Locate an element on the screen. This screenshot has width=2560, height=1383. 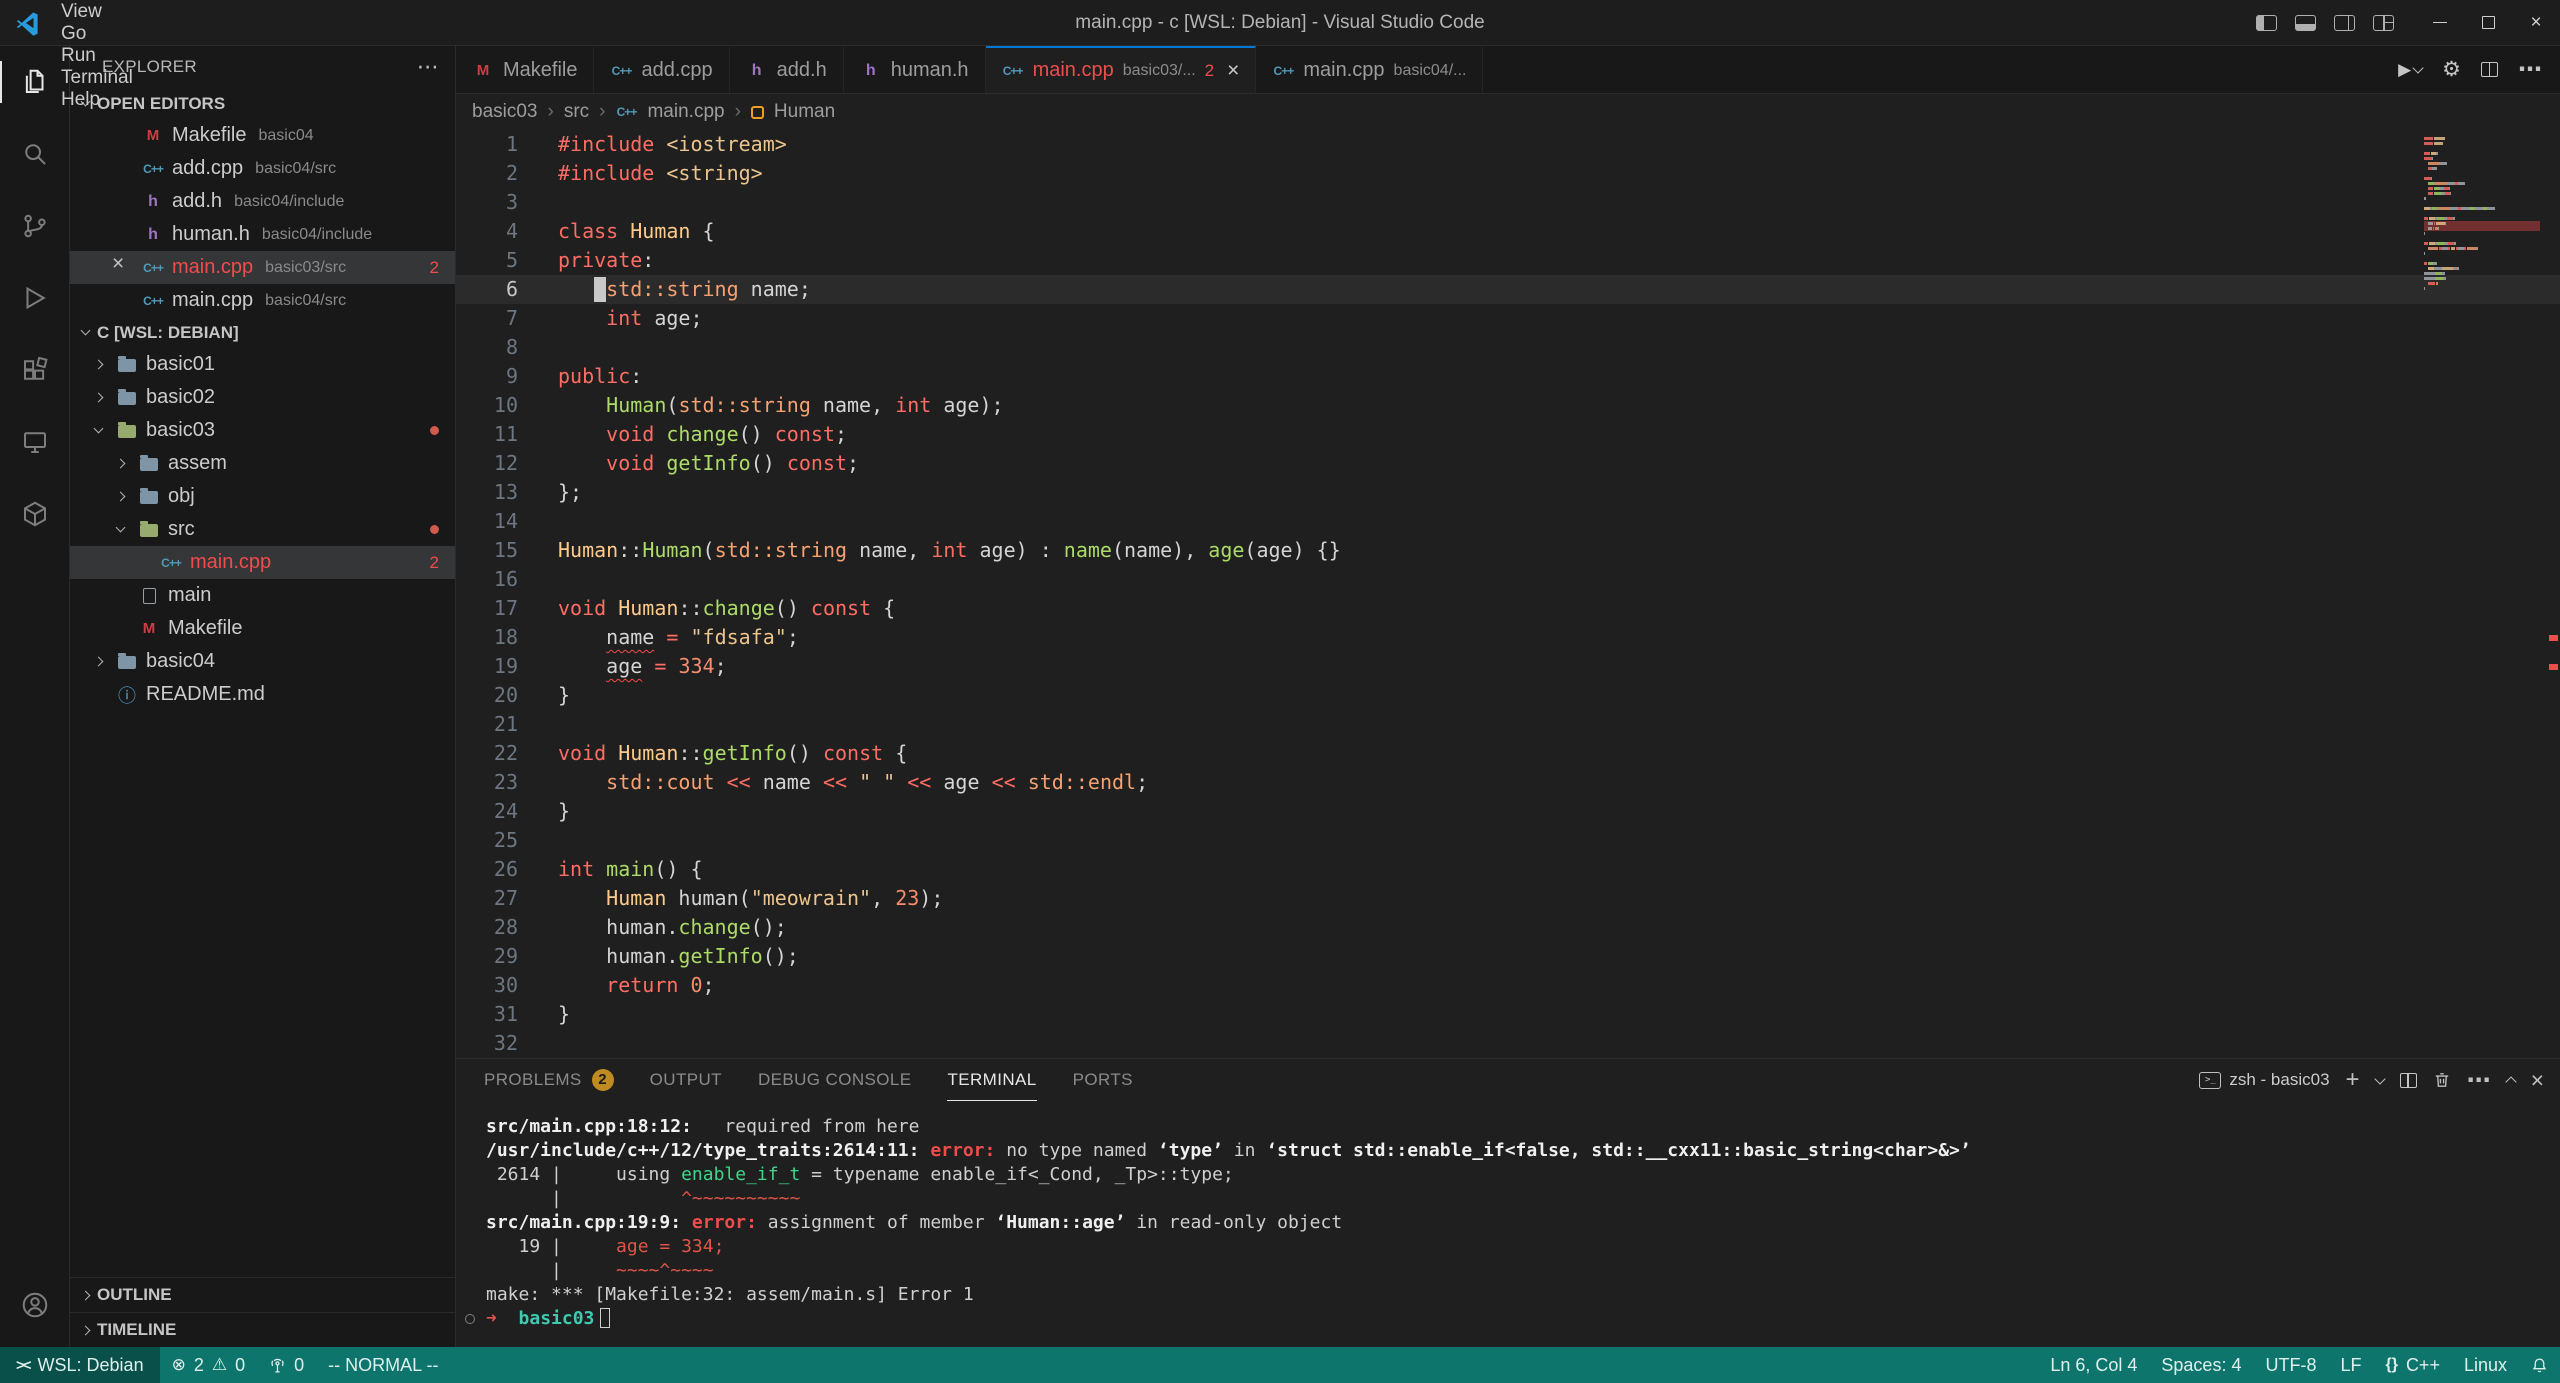
outline-section: OUTLINE is located at coordinates (262, 1294).